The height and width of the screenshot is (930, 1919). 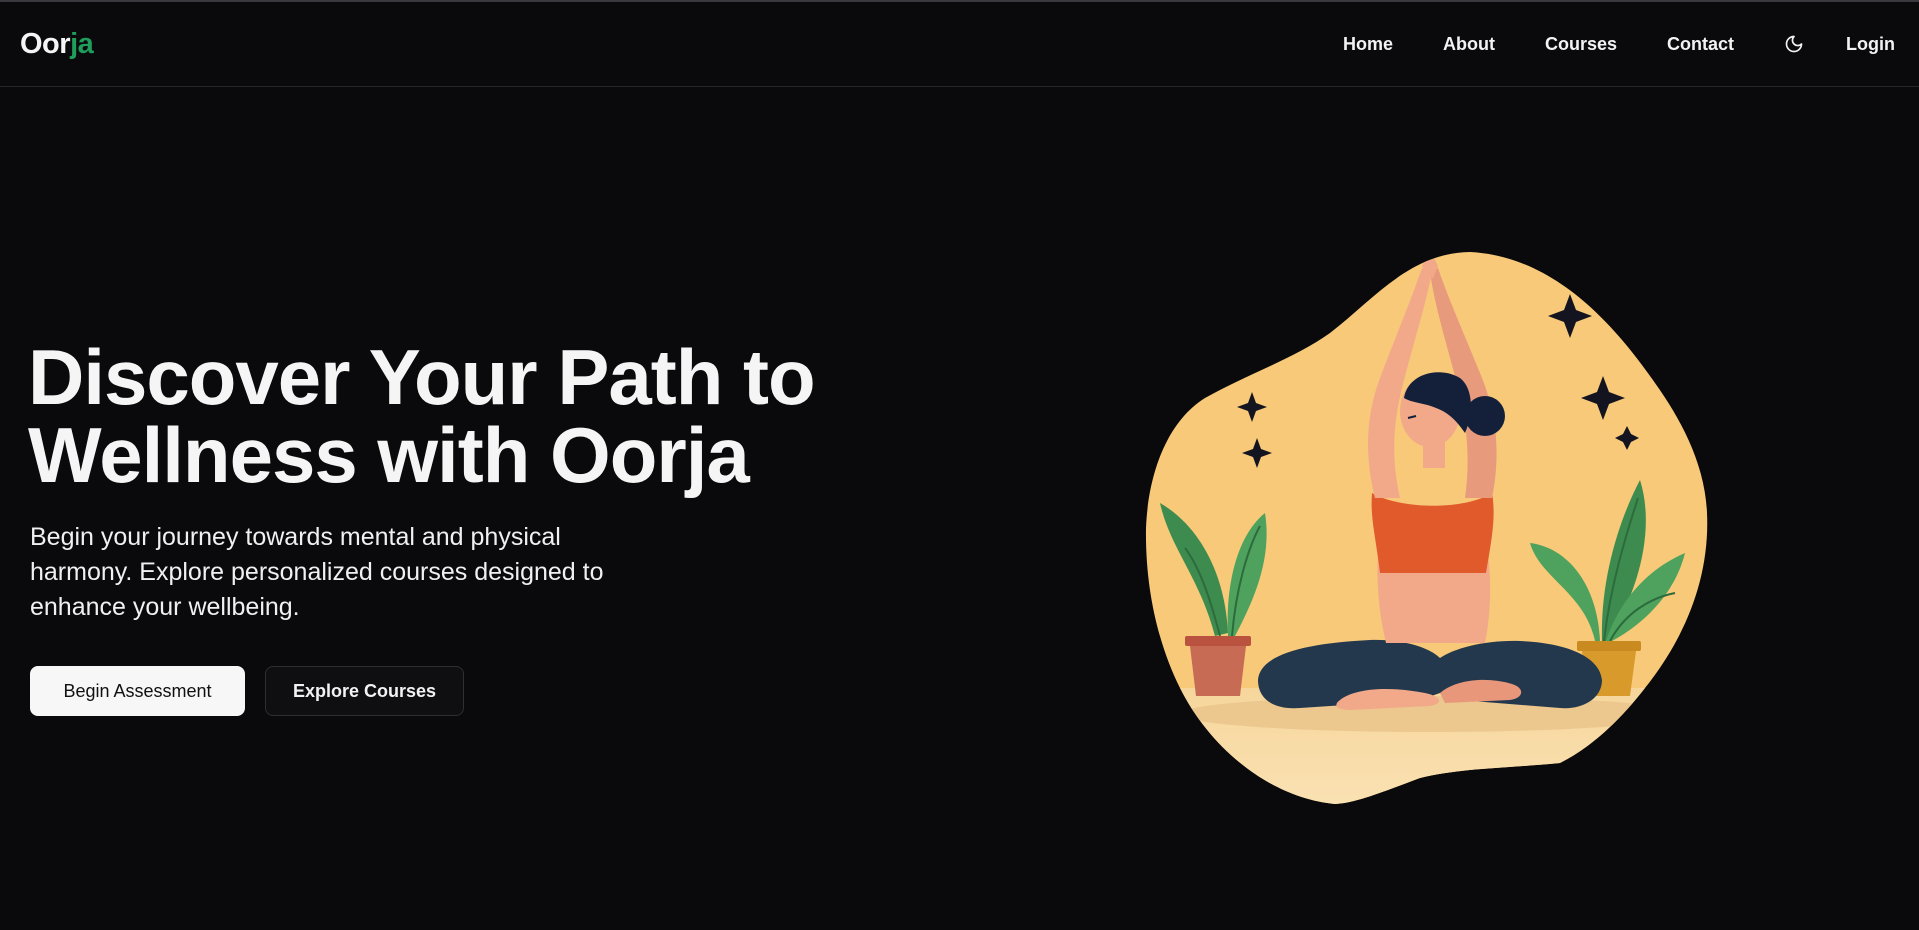 What do you see at coordinates (1870, 44) in the screenshot?
I see `login-link: Login` at bounding box center [1870, 44].